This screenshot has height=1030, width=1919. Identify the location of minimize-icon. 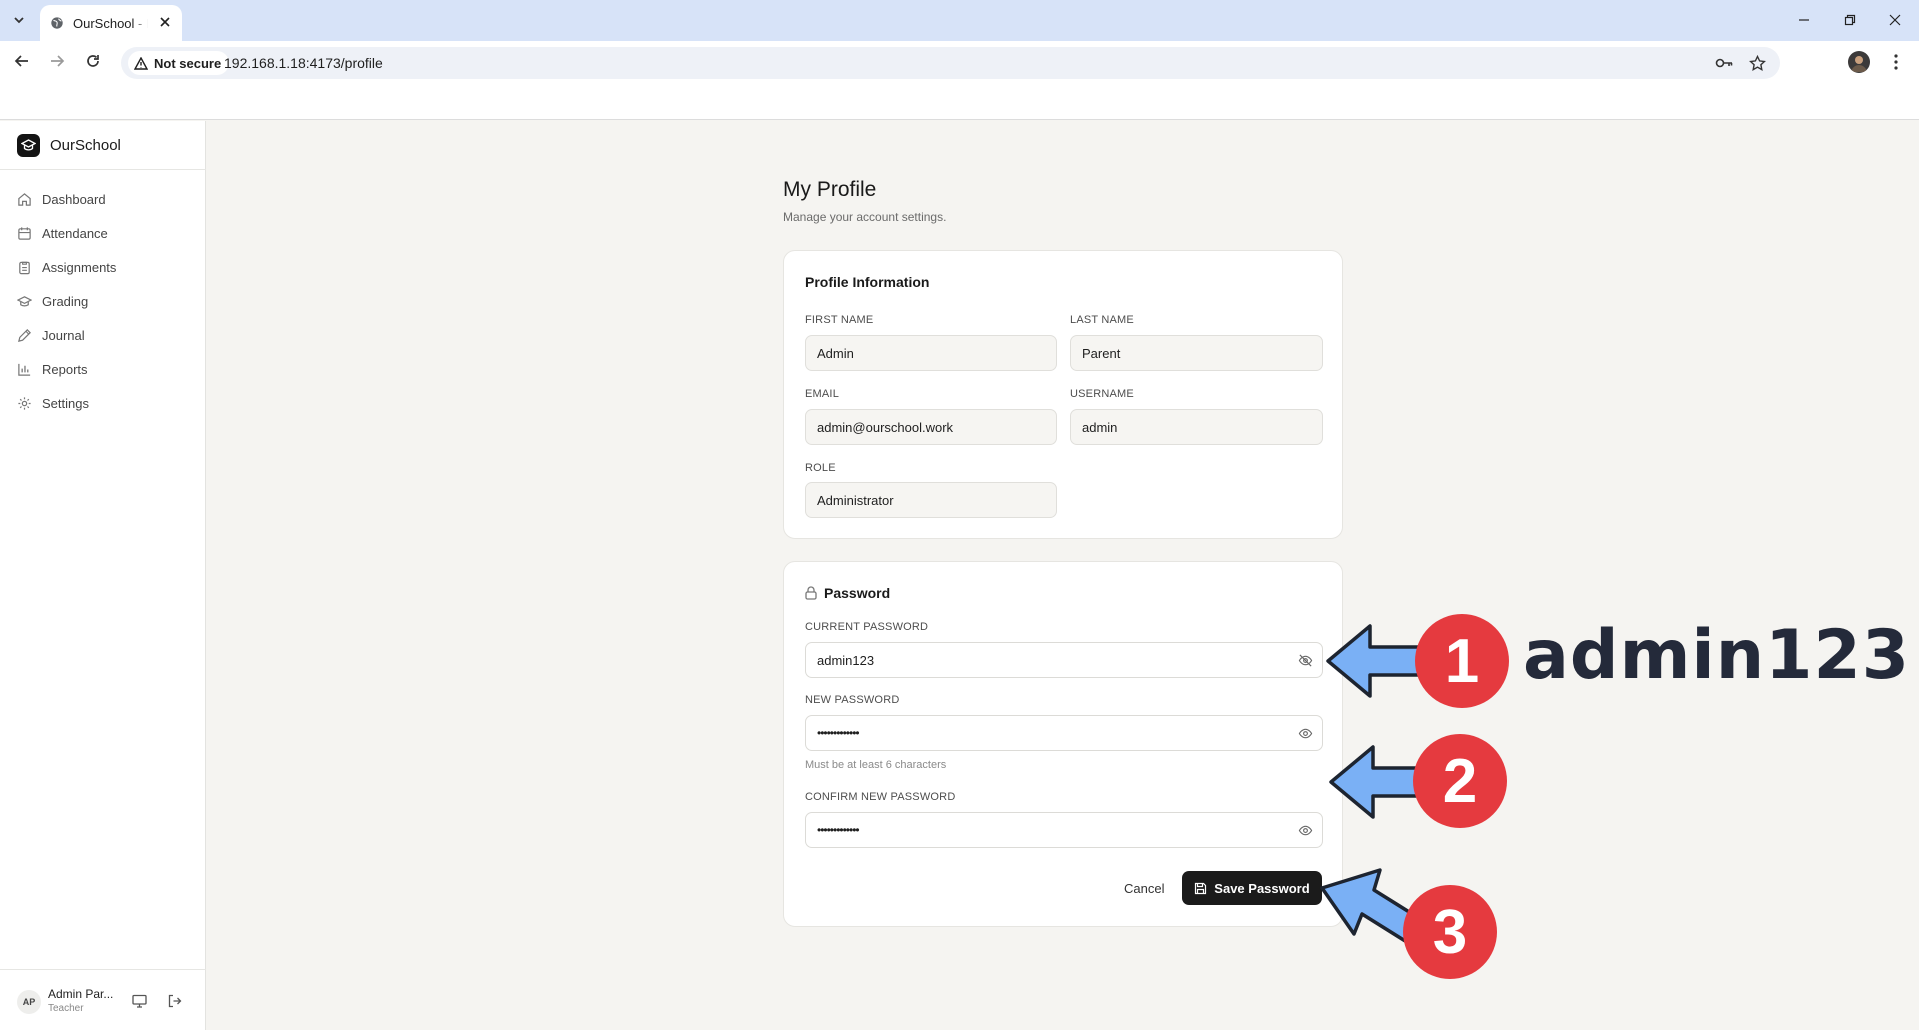
(1804, 20).